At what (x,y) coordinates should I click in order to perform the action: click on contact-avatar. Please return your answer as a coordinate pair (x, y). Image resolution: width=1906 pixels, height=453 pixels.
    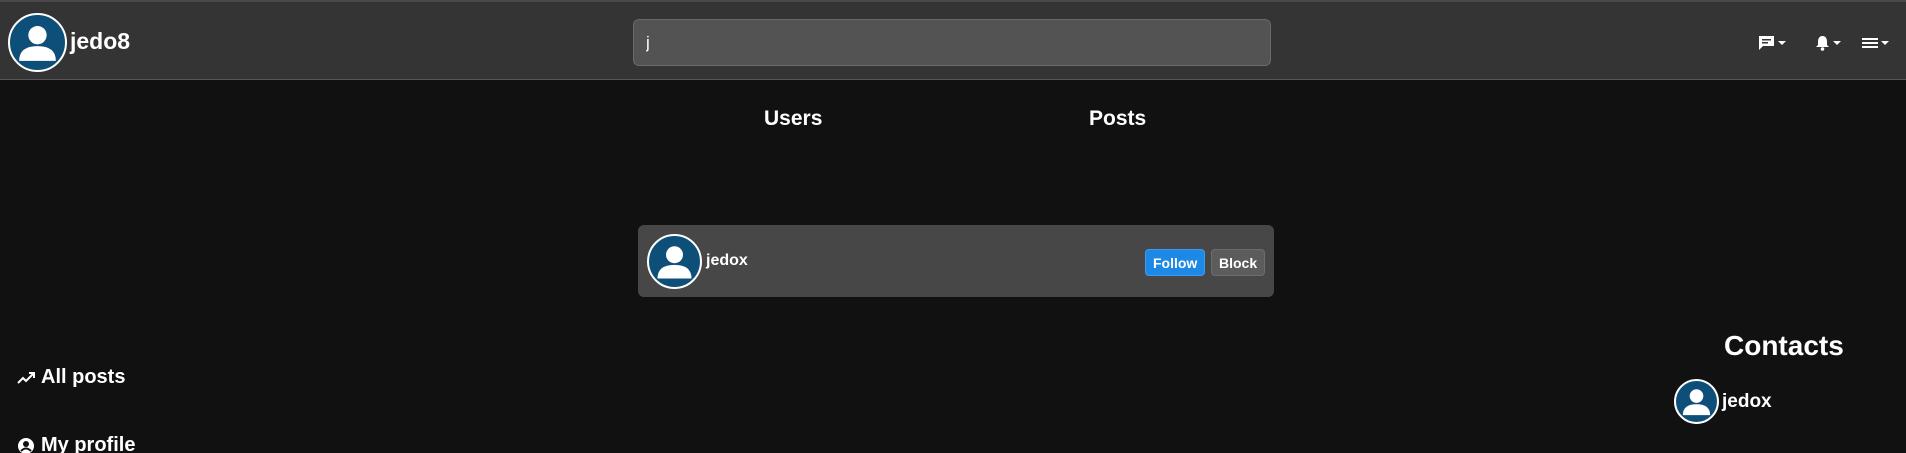
    Looking at the image, I should click on (1696, 401).